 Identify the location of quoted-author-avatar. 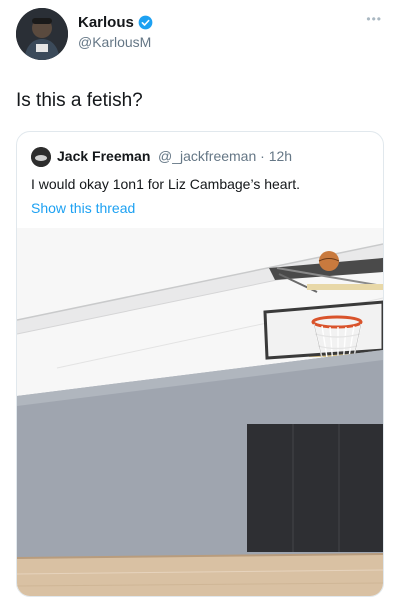
(41, 157).